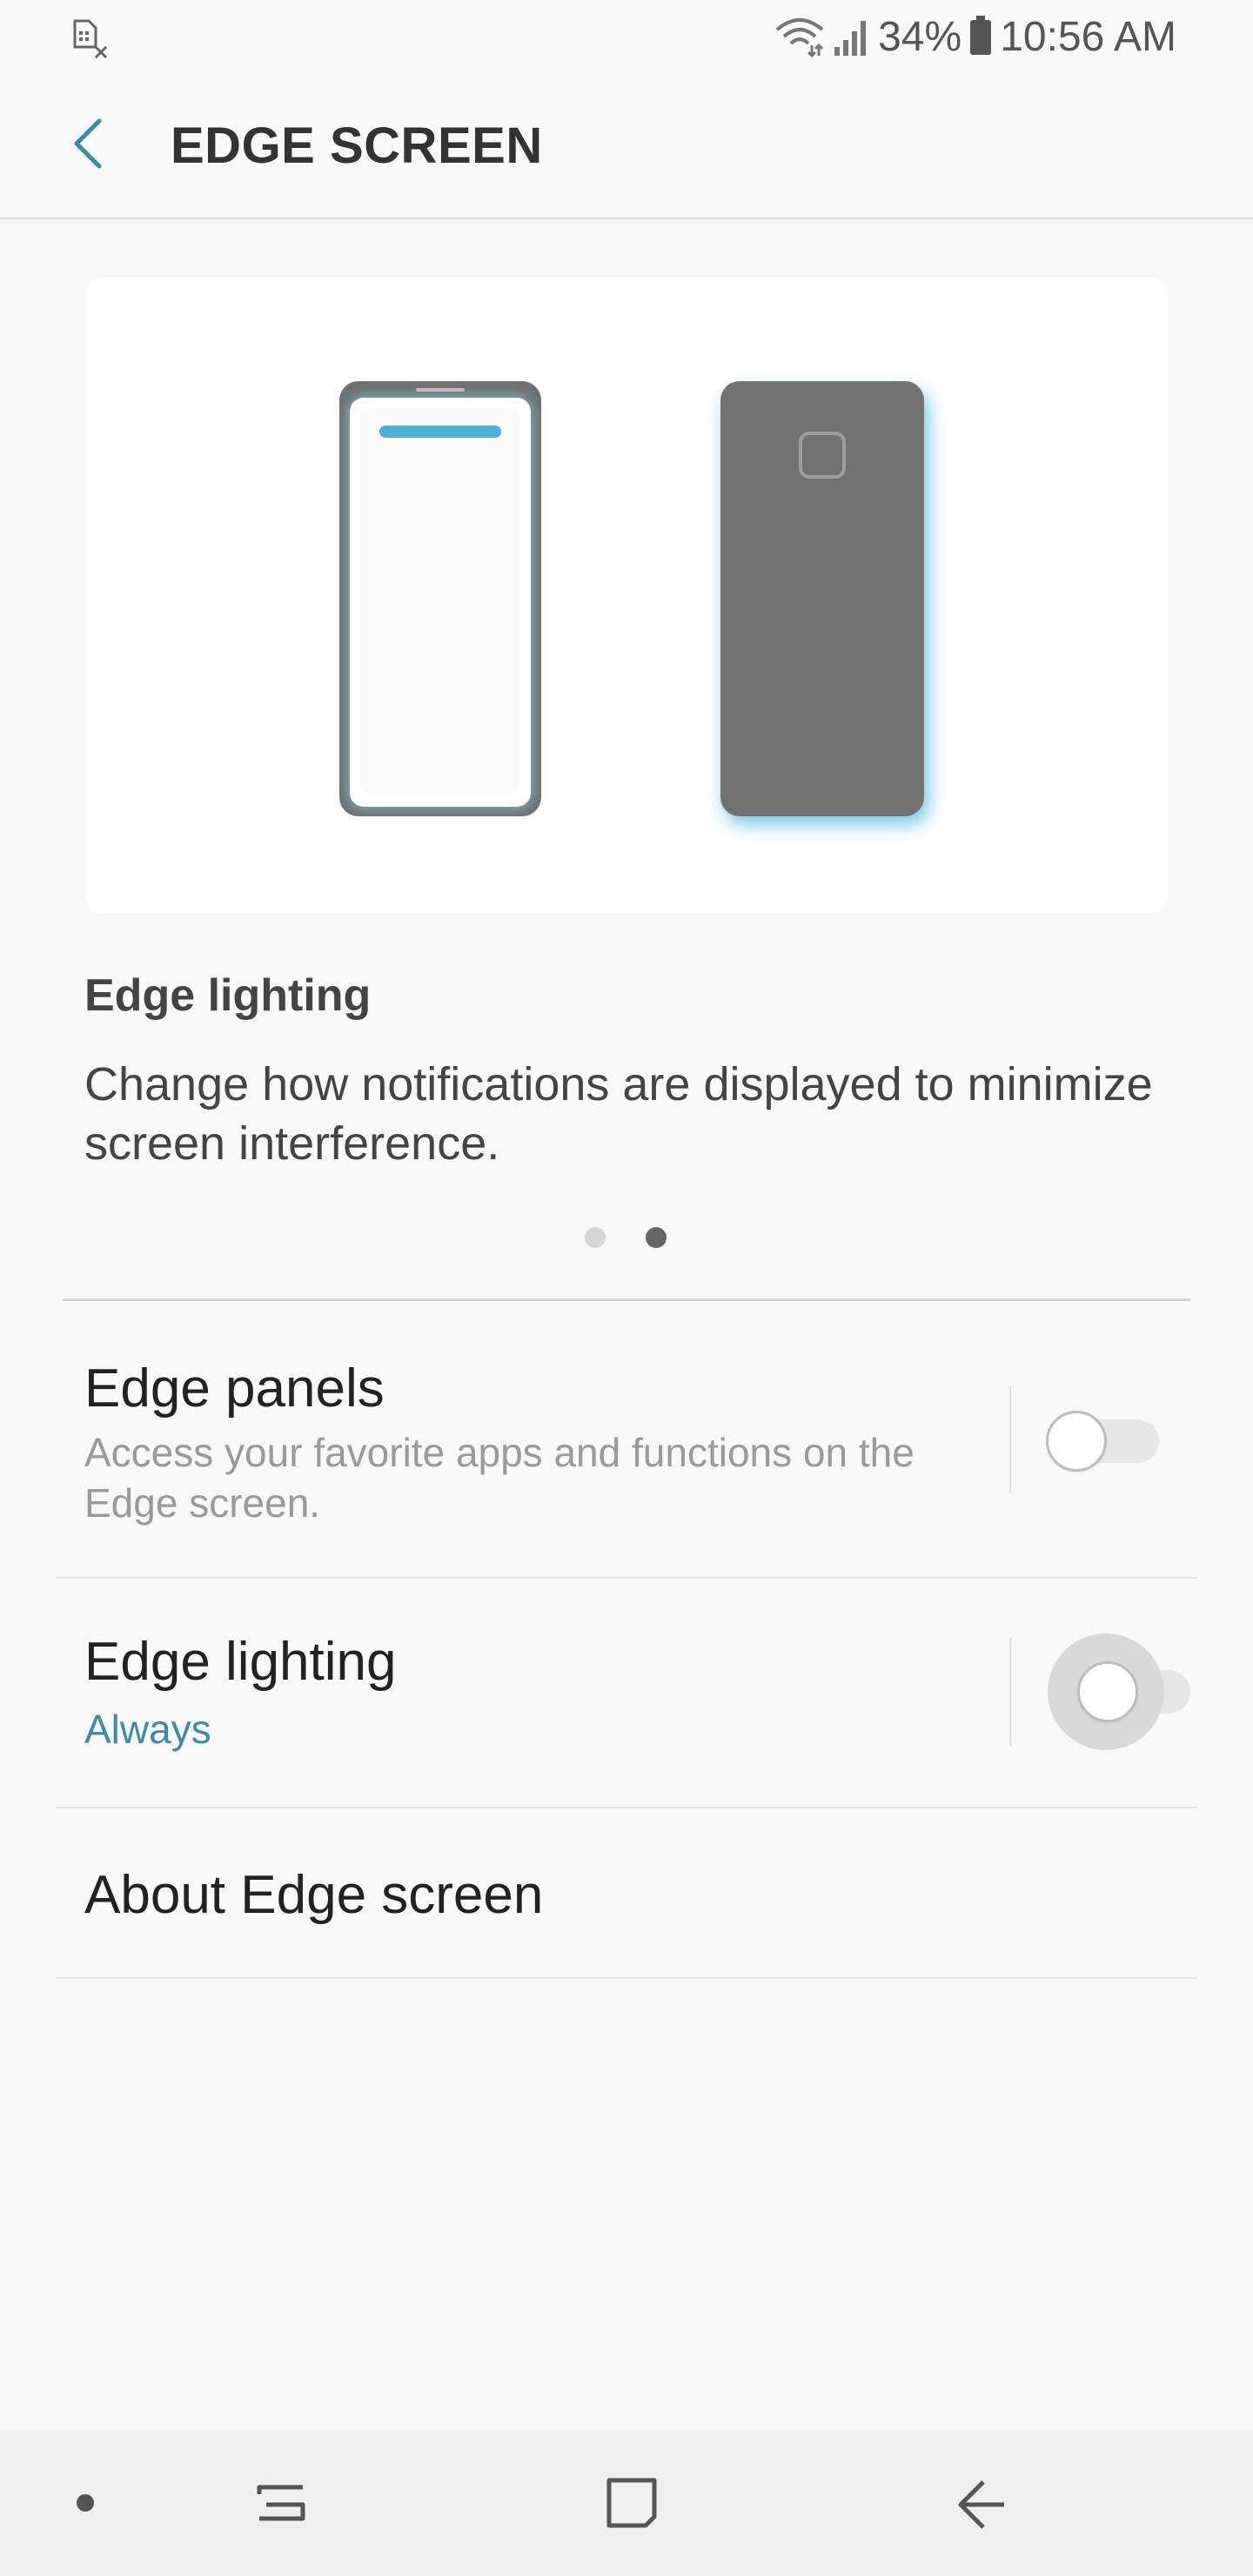 The height and width of the screenshot is (2576, 1253). I want to click on sim-card-off-icon, so click(90, 38).